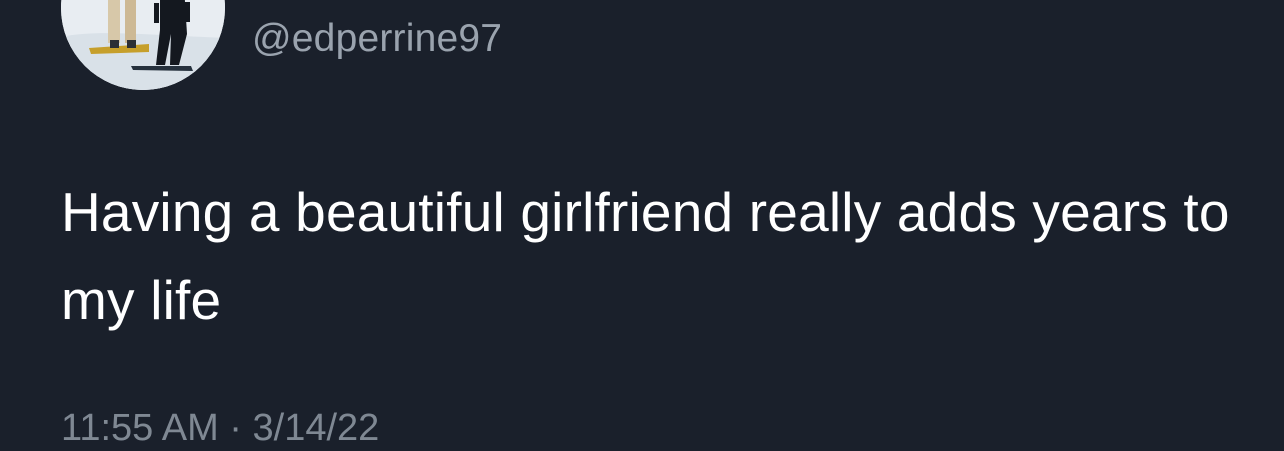 Image resolution: width=1284 pixels, height=451 pixels. I want to click on tweet-timestamp: 11:55 AM · 3/14/22, so click(220, 428).